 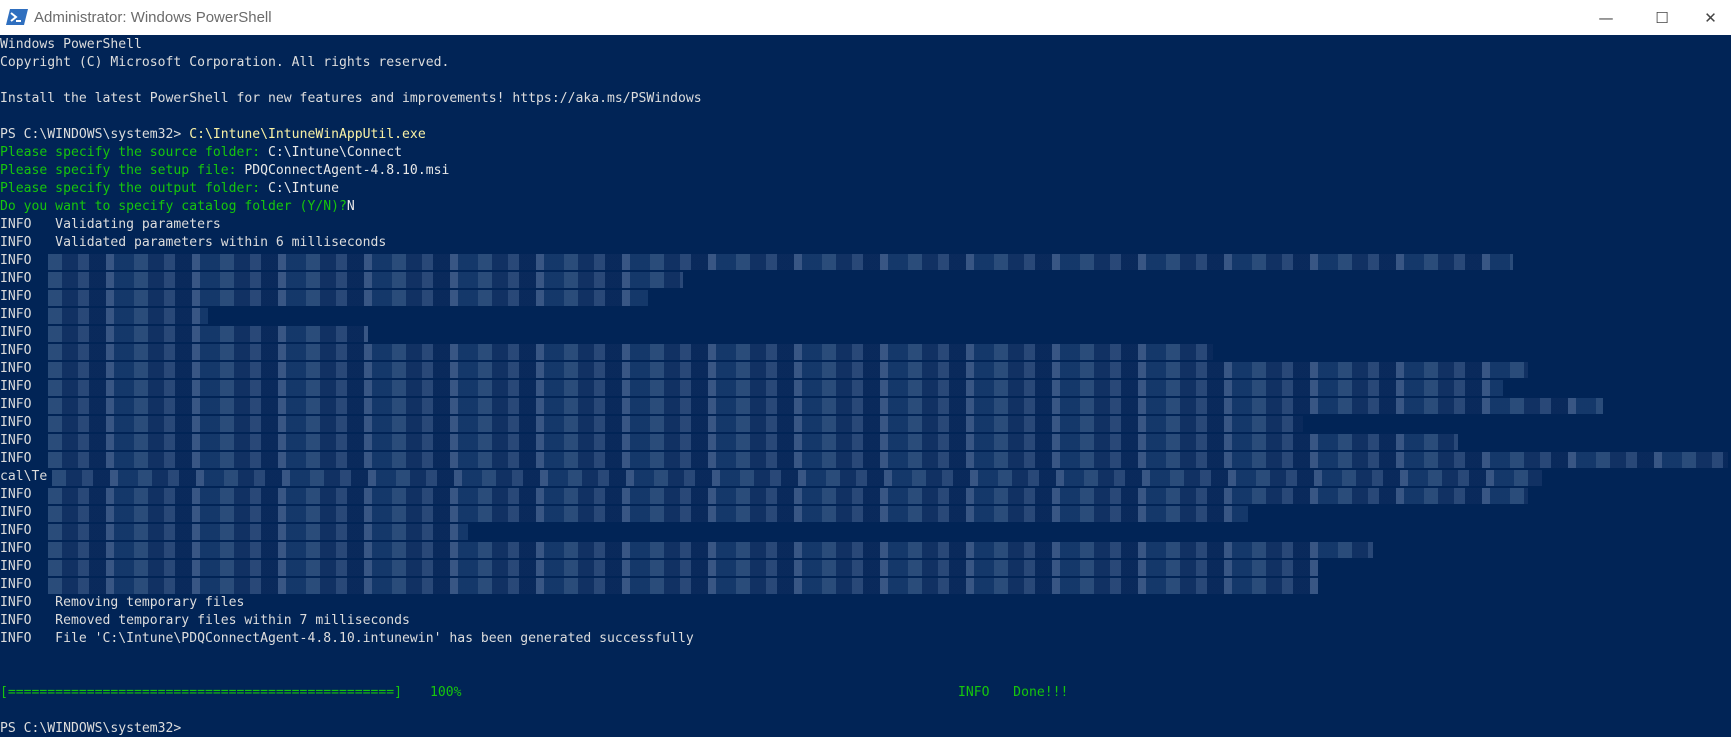 What do you see at coordinates (307, 134) in the screenshot?
I see `command: C:\Intune\IntuneWinAppUtil.exe` at bounding box center [307, 134].